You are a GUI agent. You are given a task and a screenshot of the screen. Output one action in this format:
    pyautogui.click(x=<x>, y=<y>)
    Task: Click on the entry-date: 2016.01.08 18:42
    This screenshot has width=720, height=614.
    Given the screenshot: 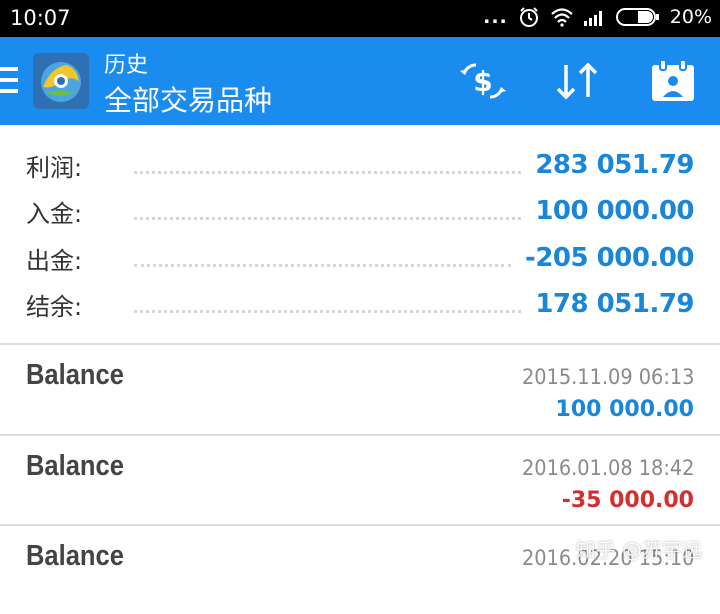 What is the action you would take?
    pyautogui.click(x=607, y=468)
    